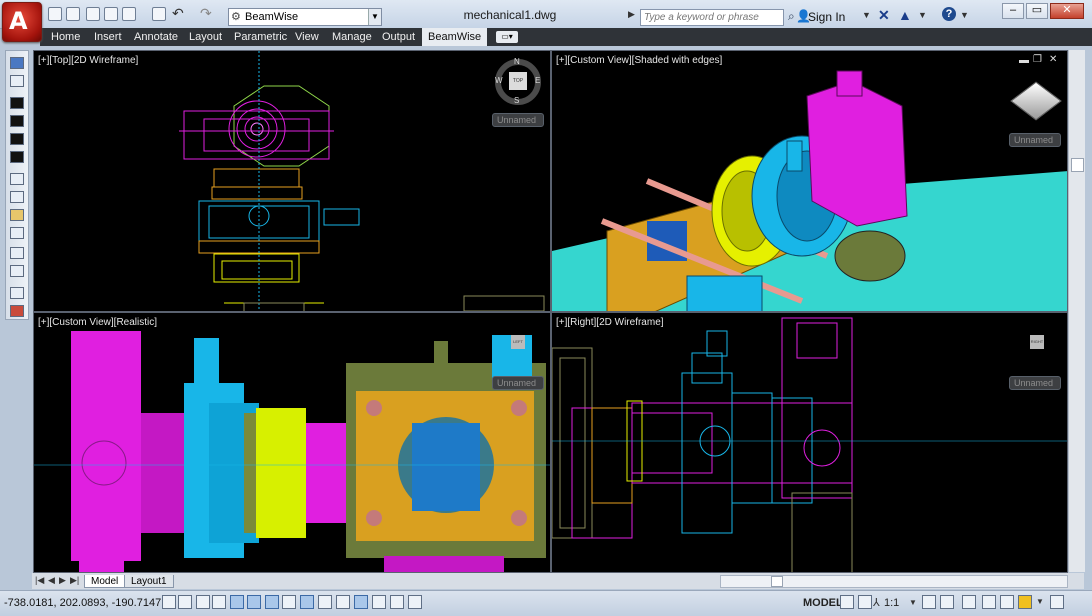  What do you see at coordinates (205, 37) in the screenshot?
I see `tab-layout: Layout` at bounding box center [205, 37].